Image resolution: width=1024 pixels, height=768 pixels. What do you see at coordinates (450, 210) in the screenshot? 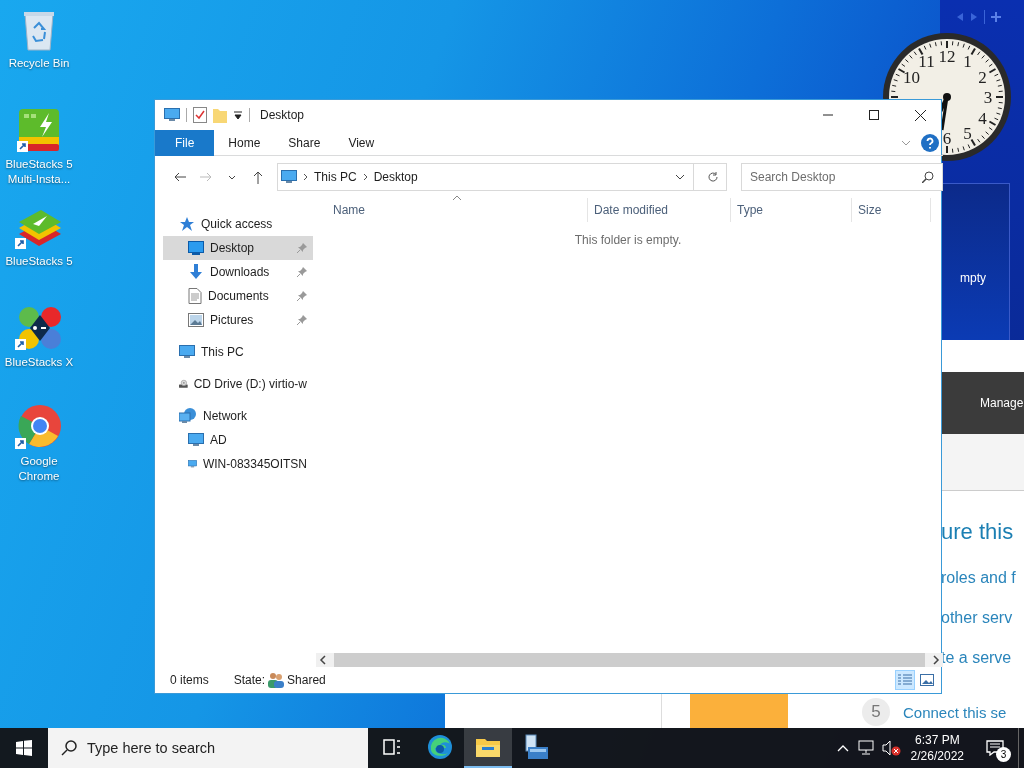
I see `column-header: Name` at bounding box center [450, 210].